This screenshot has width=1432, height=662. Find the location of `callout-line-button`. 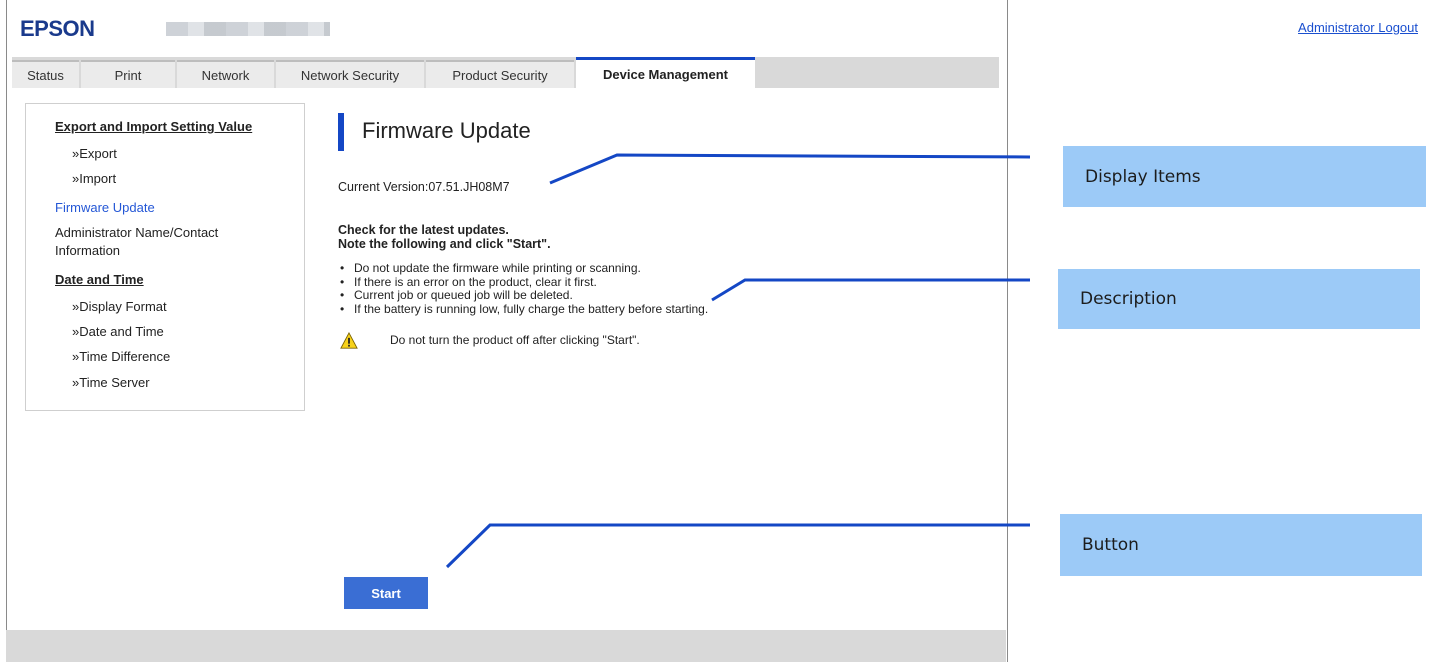

callout-line-button is located at coordinates (737, 546).